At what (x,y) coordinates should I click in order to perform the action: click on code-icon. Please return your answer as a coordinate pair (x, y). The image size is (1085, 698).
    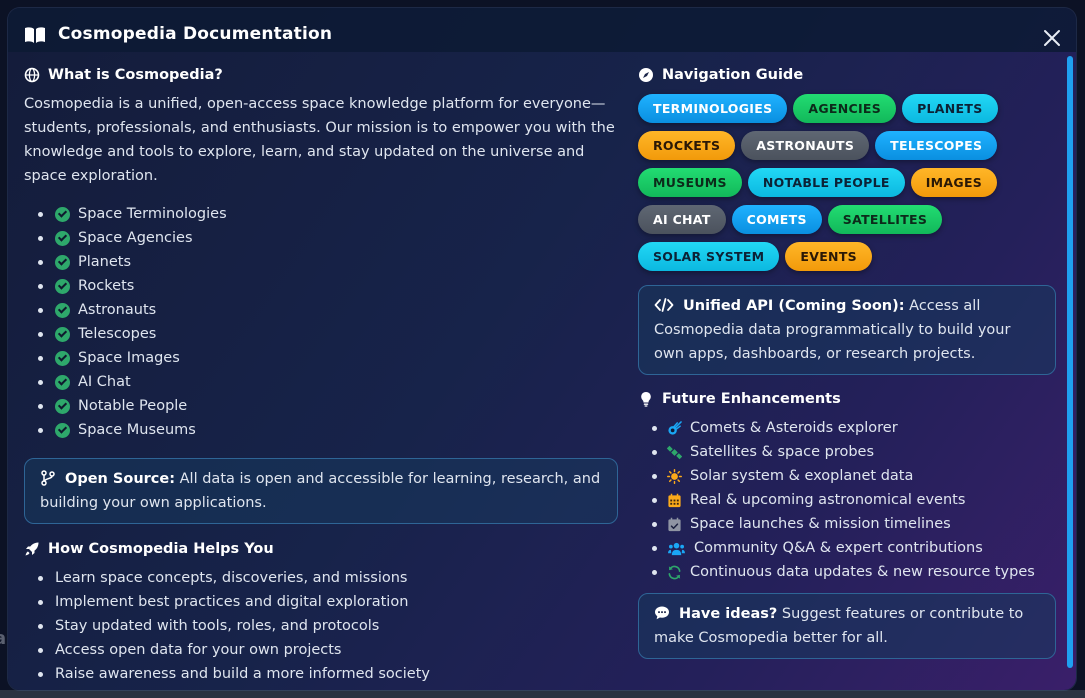
    Looking at the image, I should click on (664, 305).